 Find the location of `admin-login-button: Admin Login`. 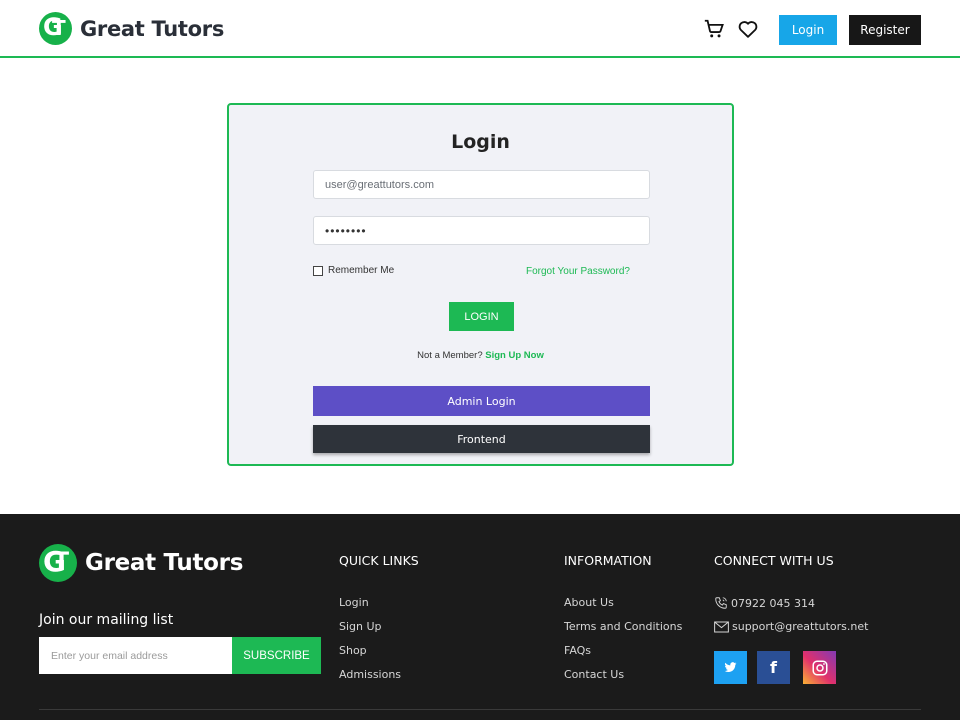

admin-login-button: Admin Login is located at coordinates (481, 401).